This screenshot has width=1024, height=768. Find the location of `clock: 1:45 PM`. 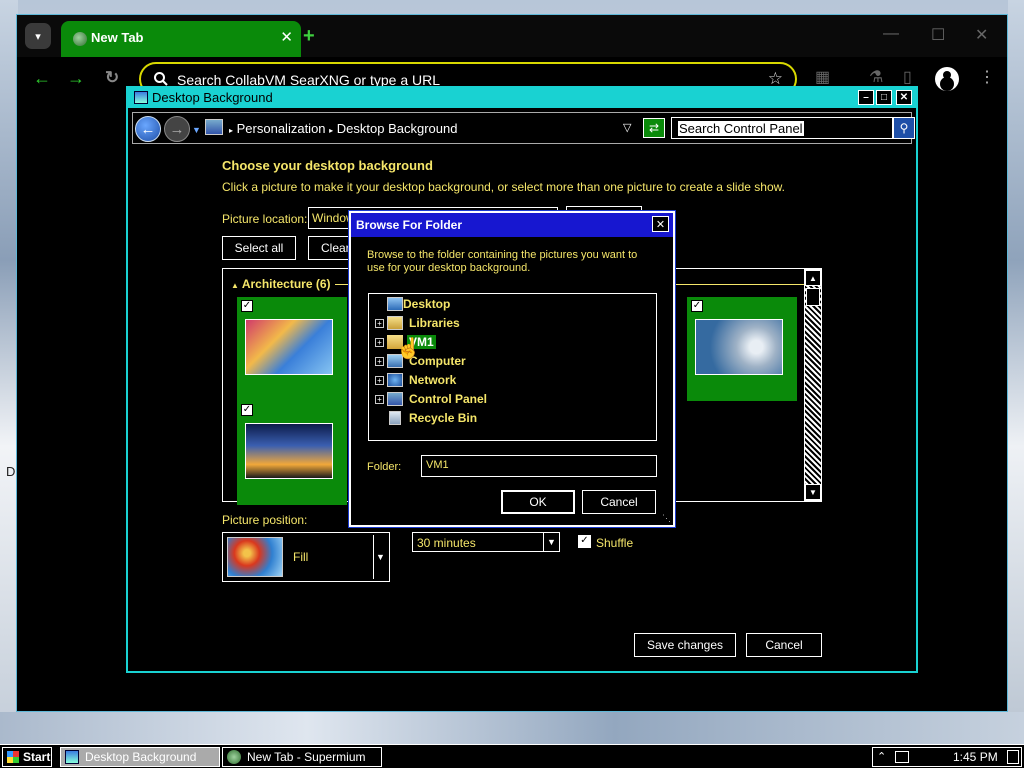

clock: 1:45 PM is located at coordinates (975, 757).